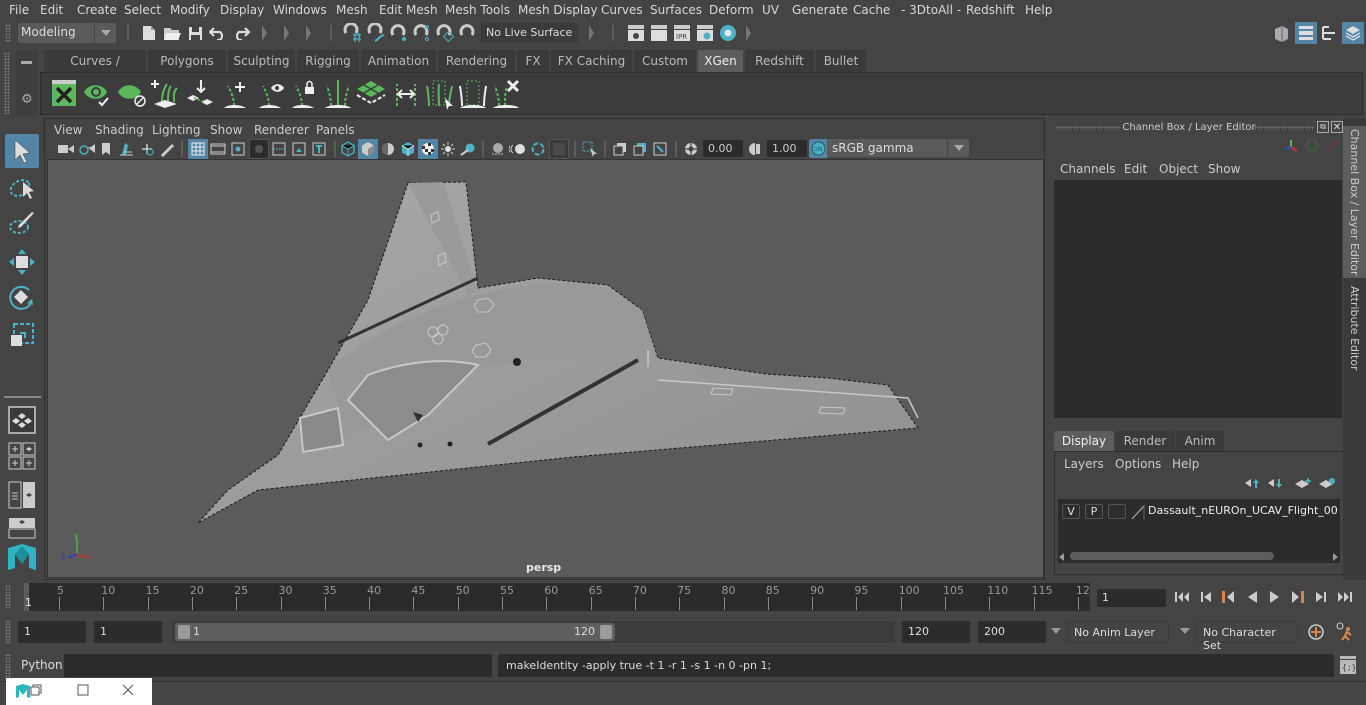 The image size is (1366, 705). What do you see at coordinates (184, 632) in the screenshot?
I see `range-start-handle` at bounding box center [184, 632].